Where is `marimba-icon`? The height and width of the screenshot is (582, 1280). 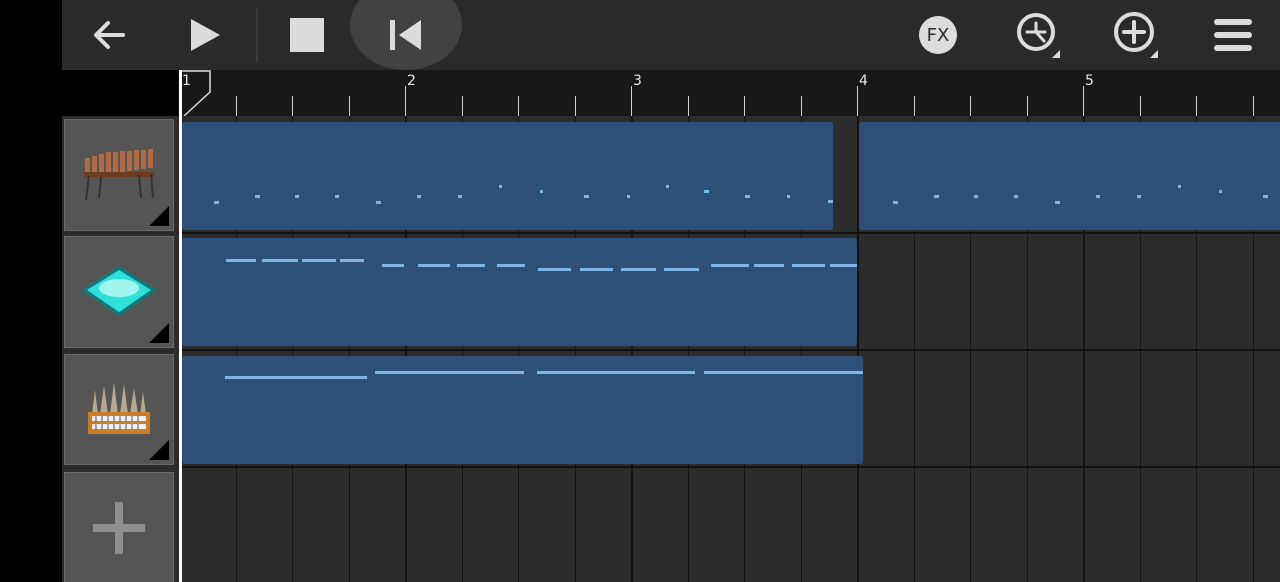
marimba-icon is located at coordinates (119, 175).